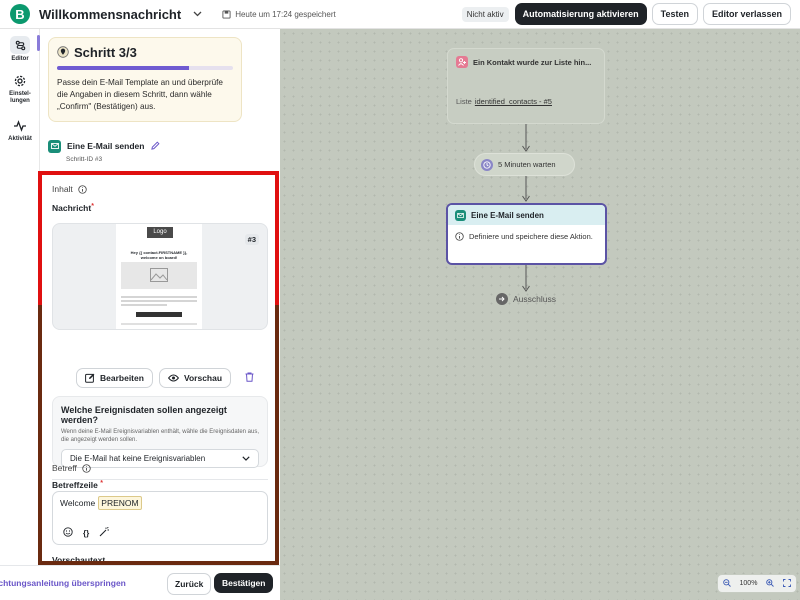  I want to click on subject-variable-token: PRENOM, so click(120, 503).